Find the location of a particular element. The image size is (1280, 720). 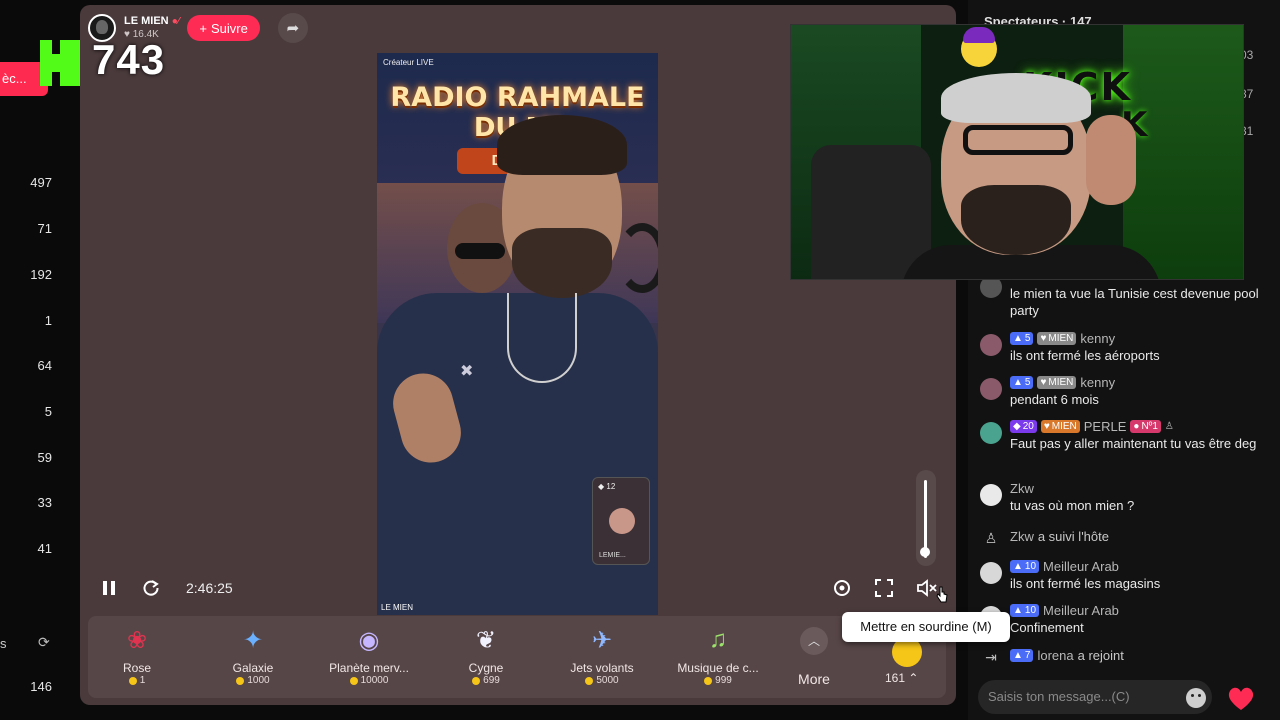

username: lorena is located at coordinates (1055, 655).